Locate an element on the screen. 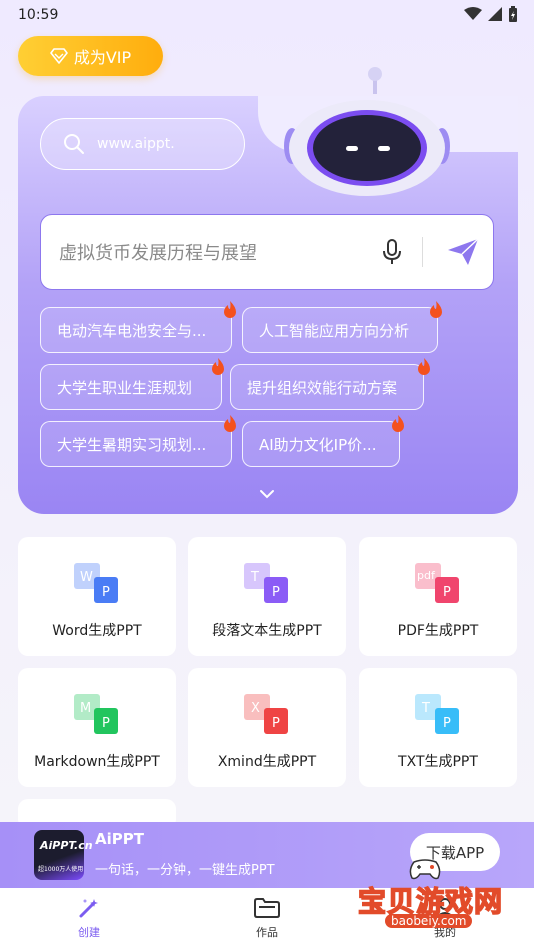 This screenshot has width=534, height=949. send-button is located at coordinates (463, 252).